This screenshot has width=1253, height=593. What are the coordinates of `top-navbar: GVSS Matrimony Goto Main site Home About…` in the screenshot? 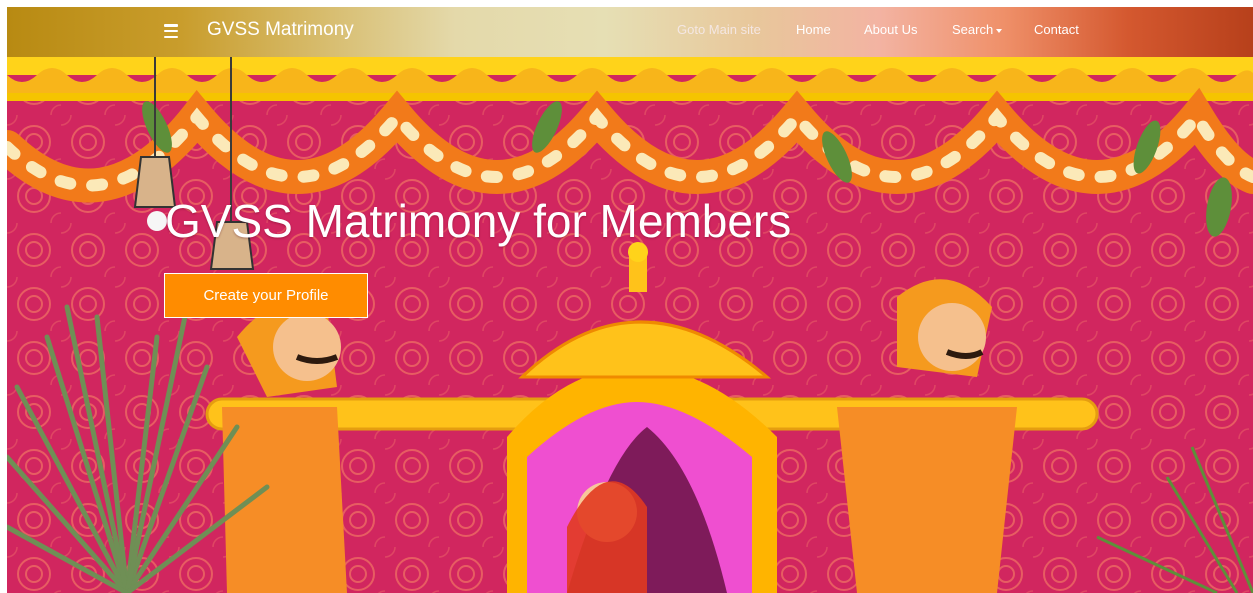 It's located at (630, 32).